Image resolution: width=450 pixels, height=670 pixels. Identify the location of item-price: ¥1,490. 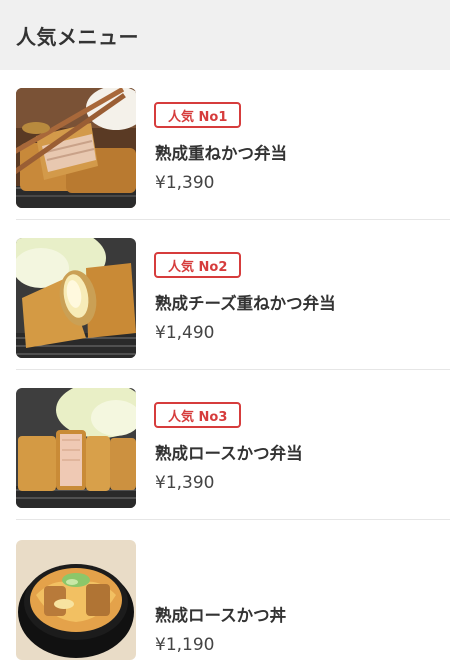
(185, 333).